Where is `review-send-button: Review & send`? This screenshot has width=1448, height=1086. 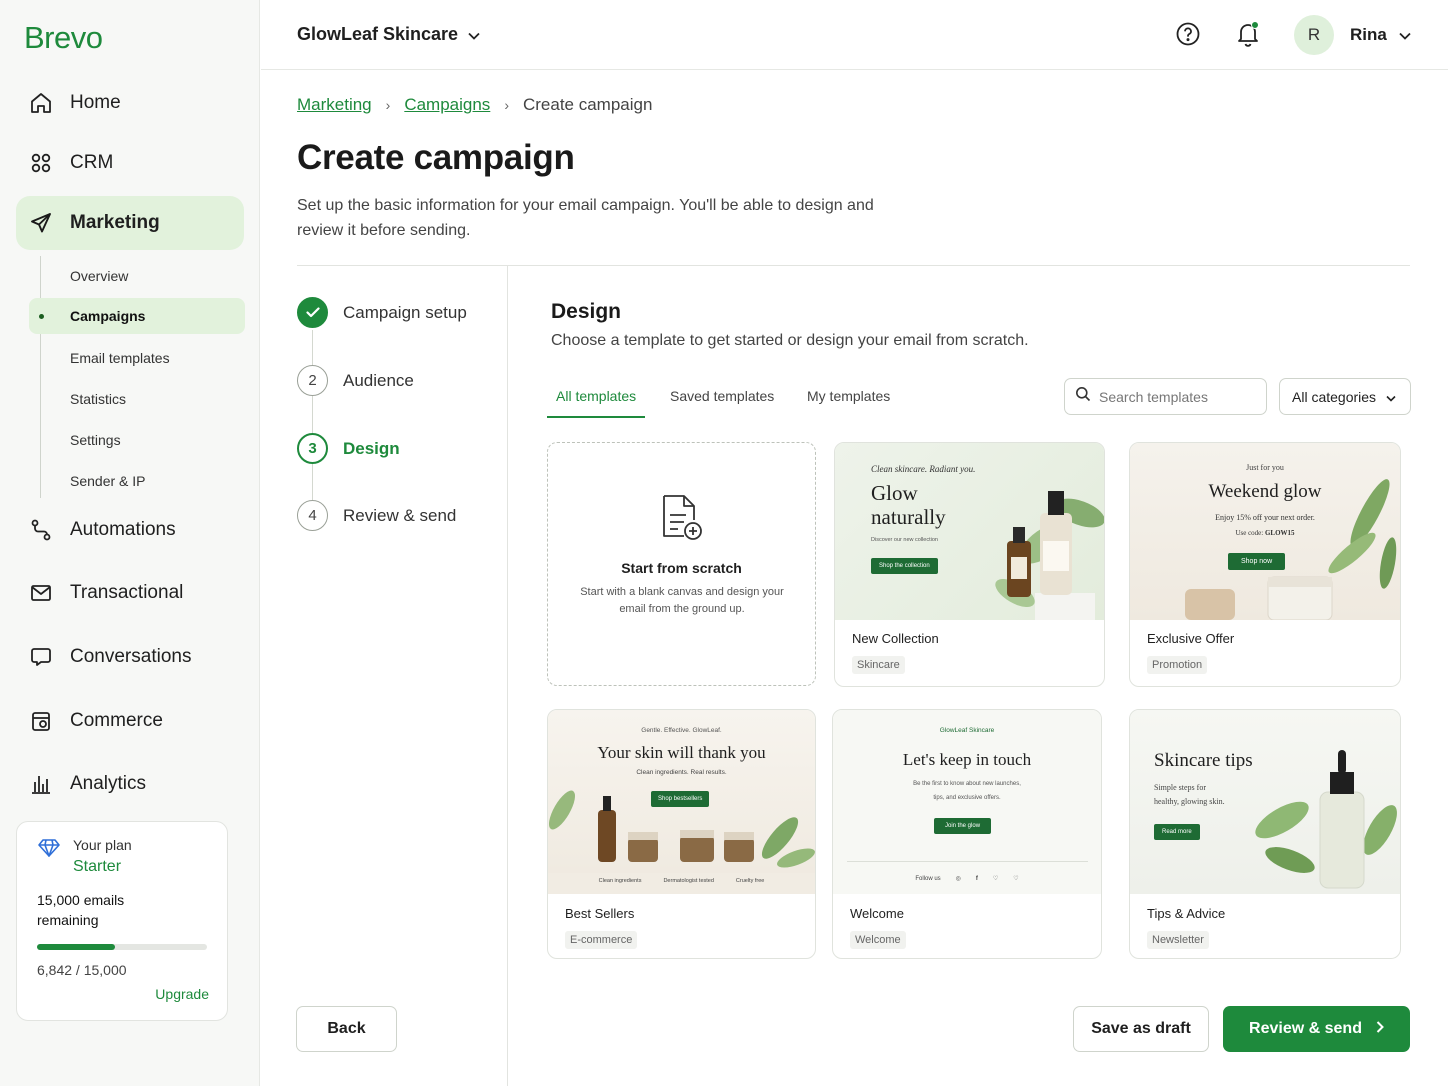 review-send-button: Review & send is located at coordinates (1316, 1029).